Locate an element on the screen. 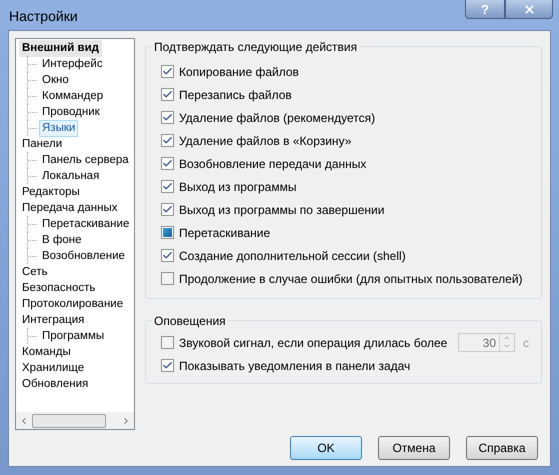  tree-item: Внешний вид is located at coordinates (60, 48).